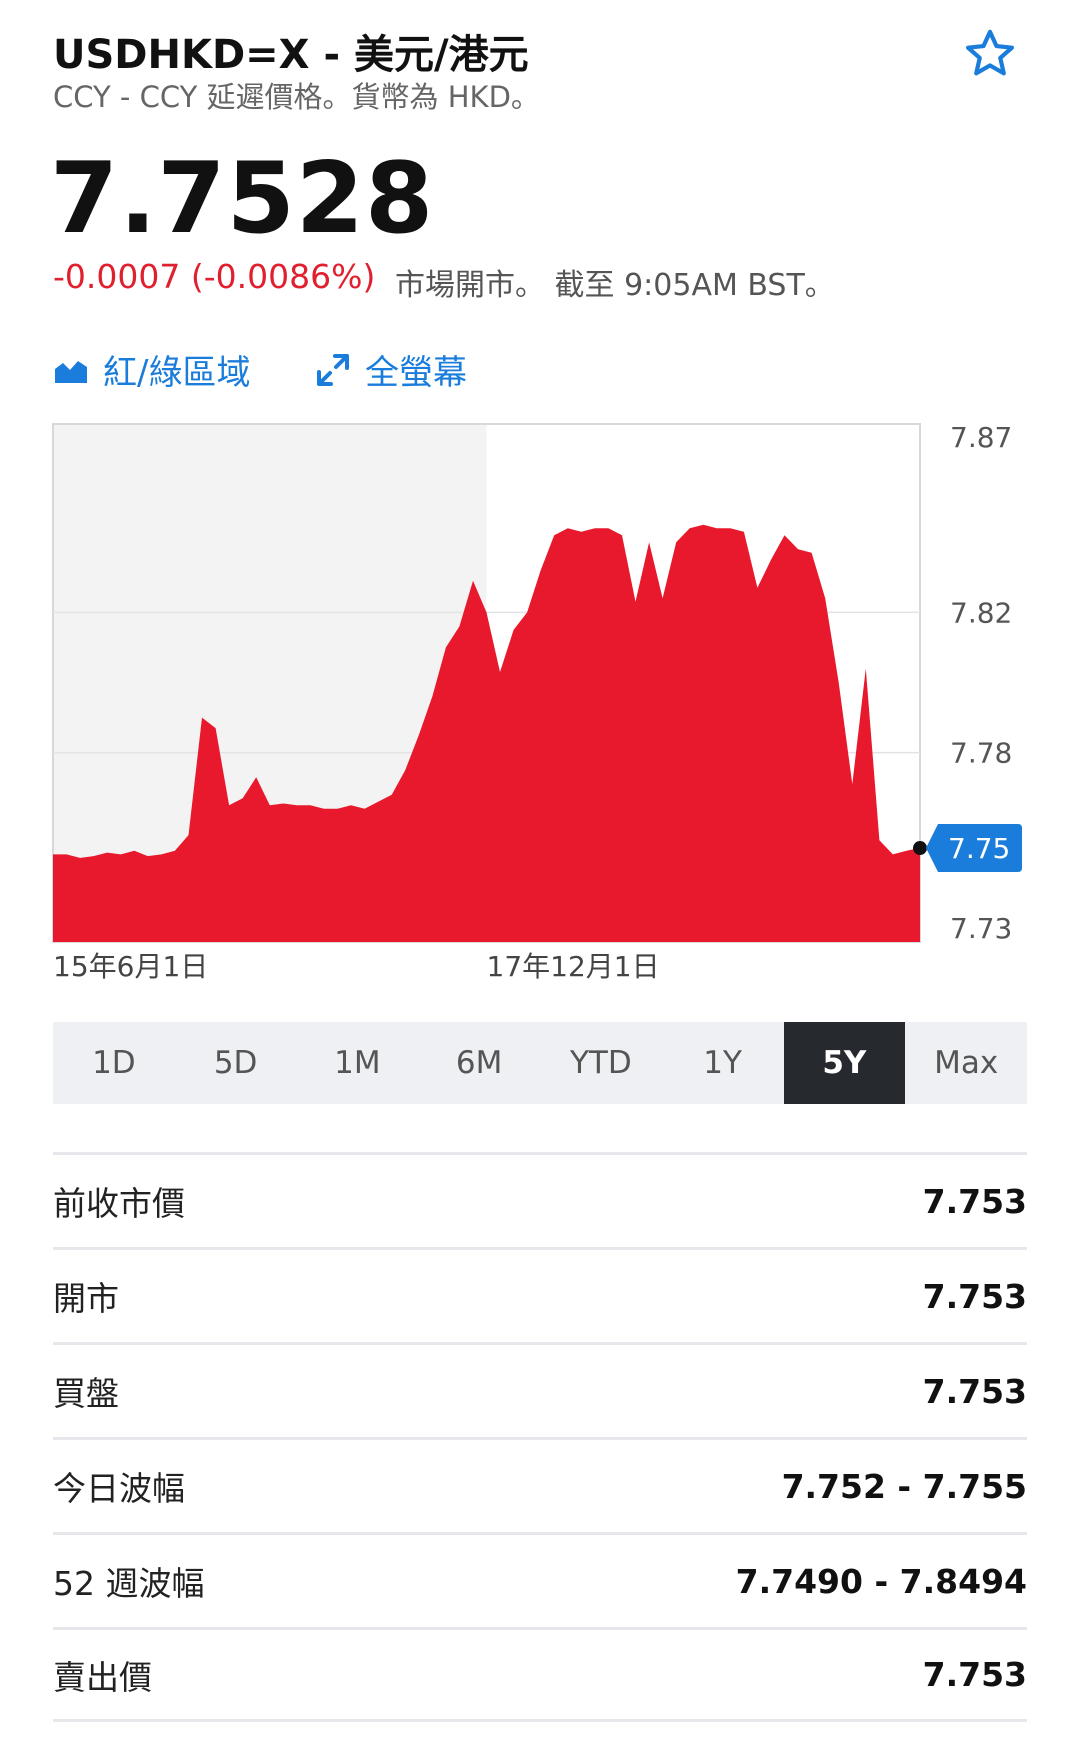  What do you see at coordinates (214, 276) in the screenshot?
I see `price-change: -0.0007 (-0.0086%)` at bounding box center [214, 276].